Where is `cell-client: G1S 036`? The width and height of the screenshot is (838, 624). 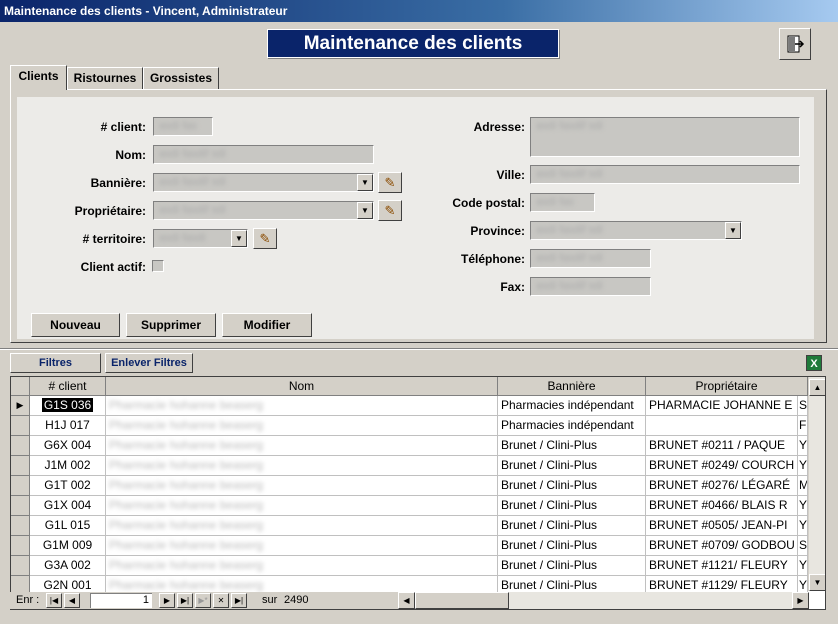 cell-client: G1S 036 is located at coordinates (68, 406).